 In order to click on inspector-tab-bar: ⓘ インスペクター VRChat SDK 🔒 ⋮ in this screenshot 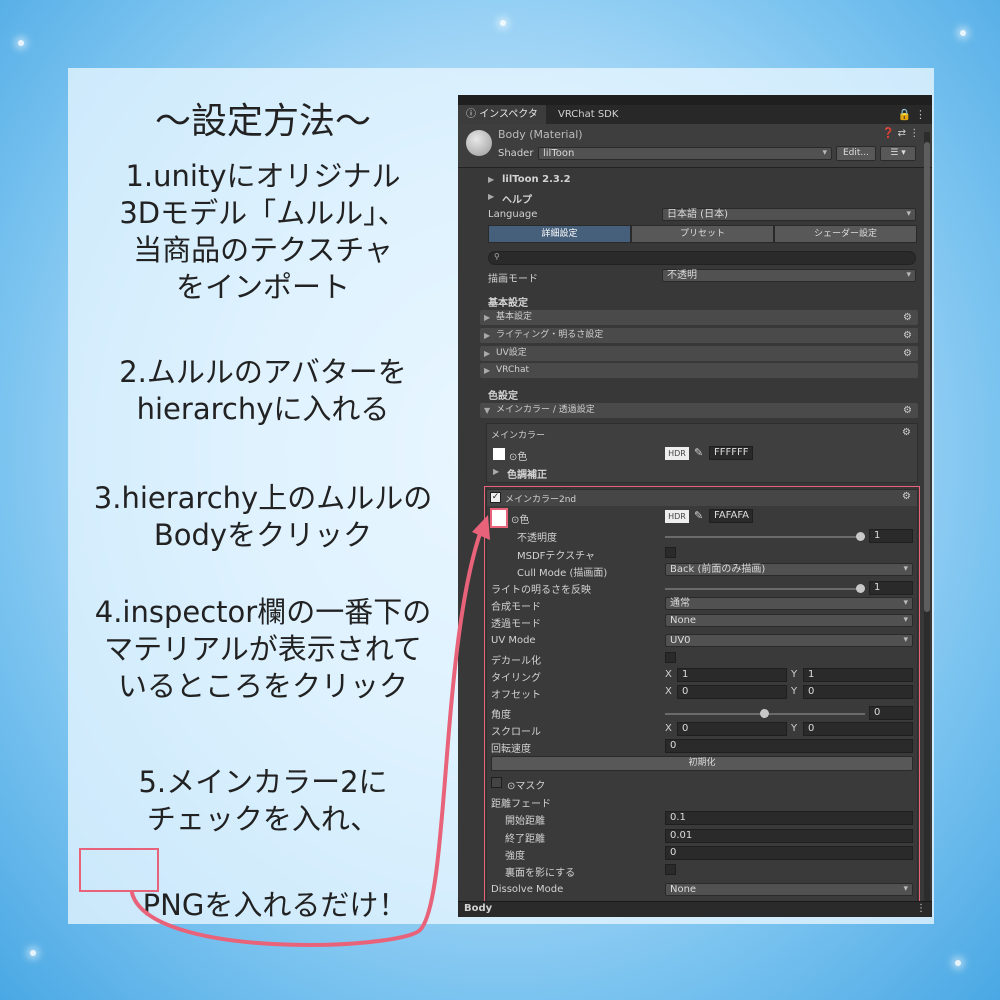, I will do `click(695, 122)`.